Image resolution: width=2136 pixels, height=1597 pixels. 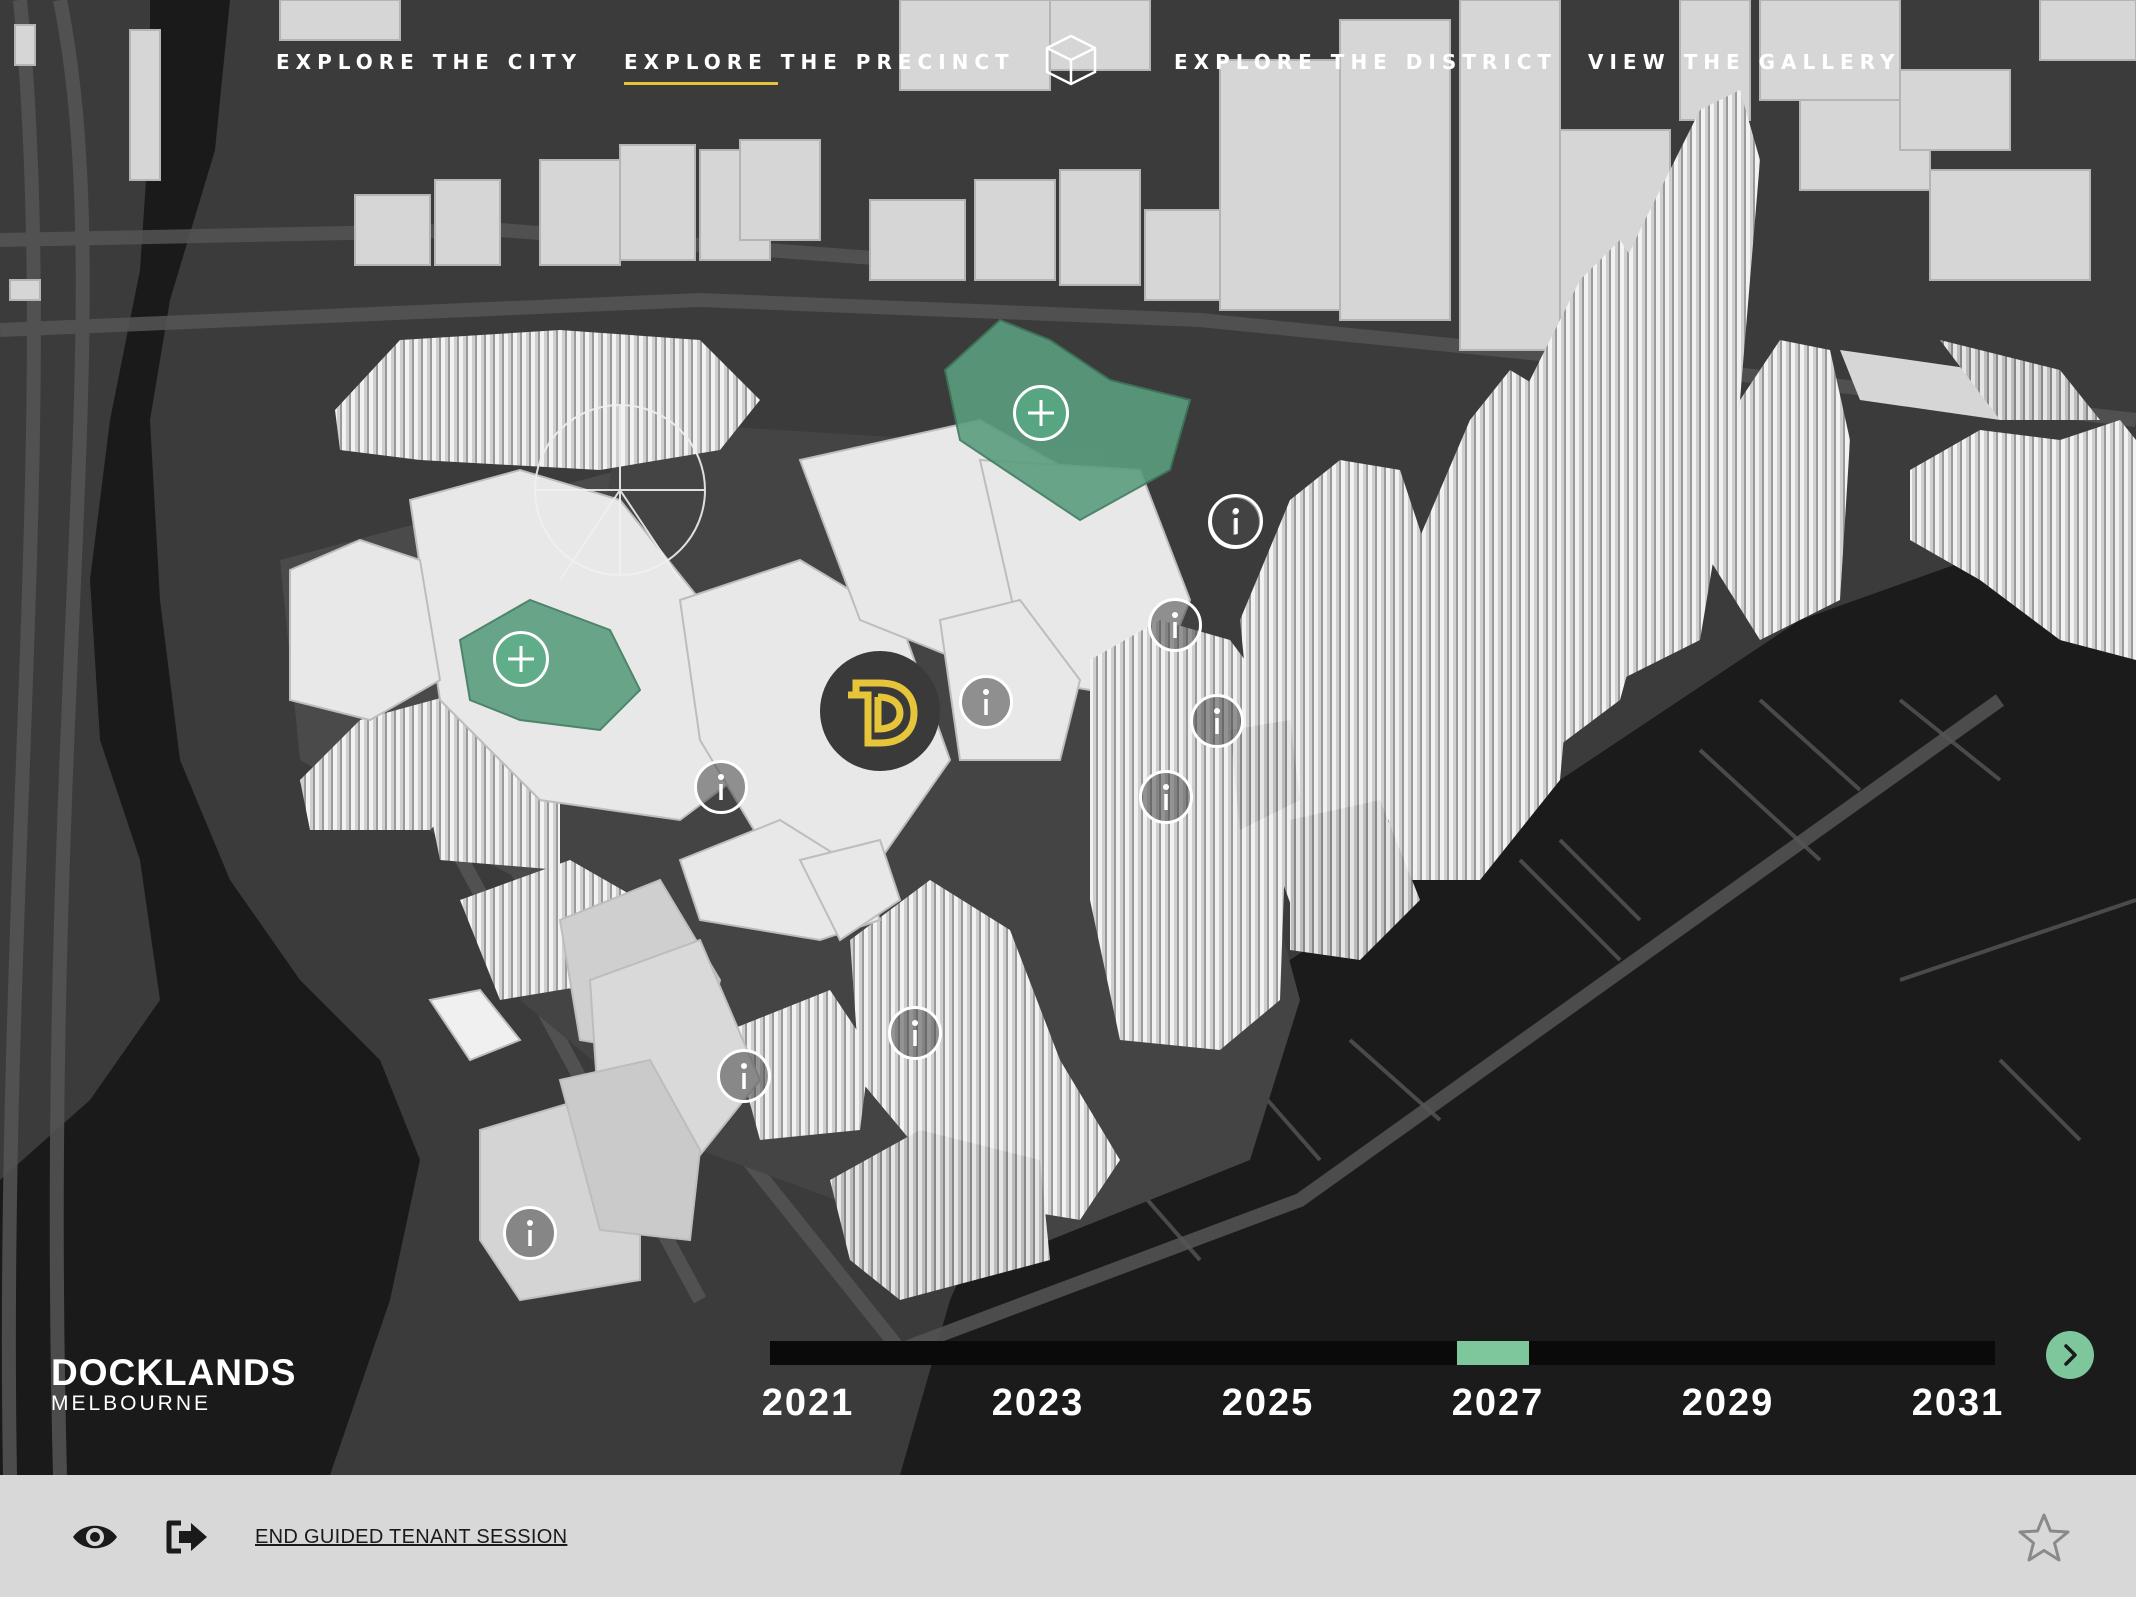 I want to click on timeline-slider, so click(x=1382, y=1353).